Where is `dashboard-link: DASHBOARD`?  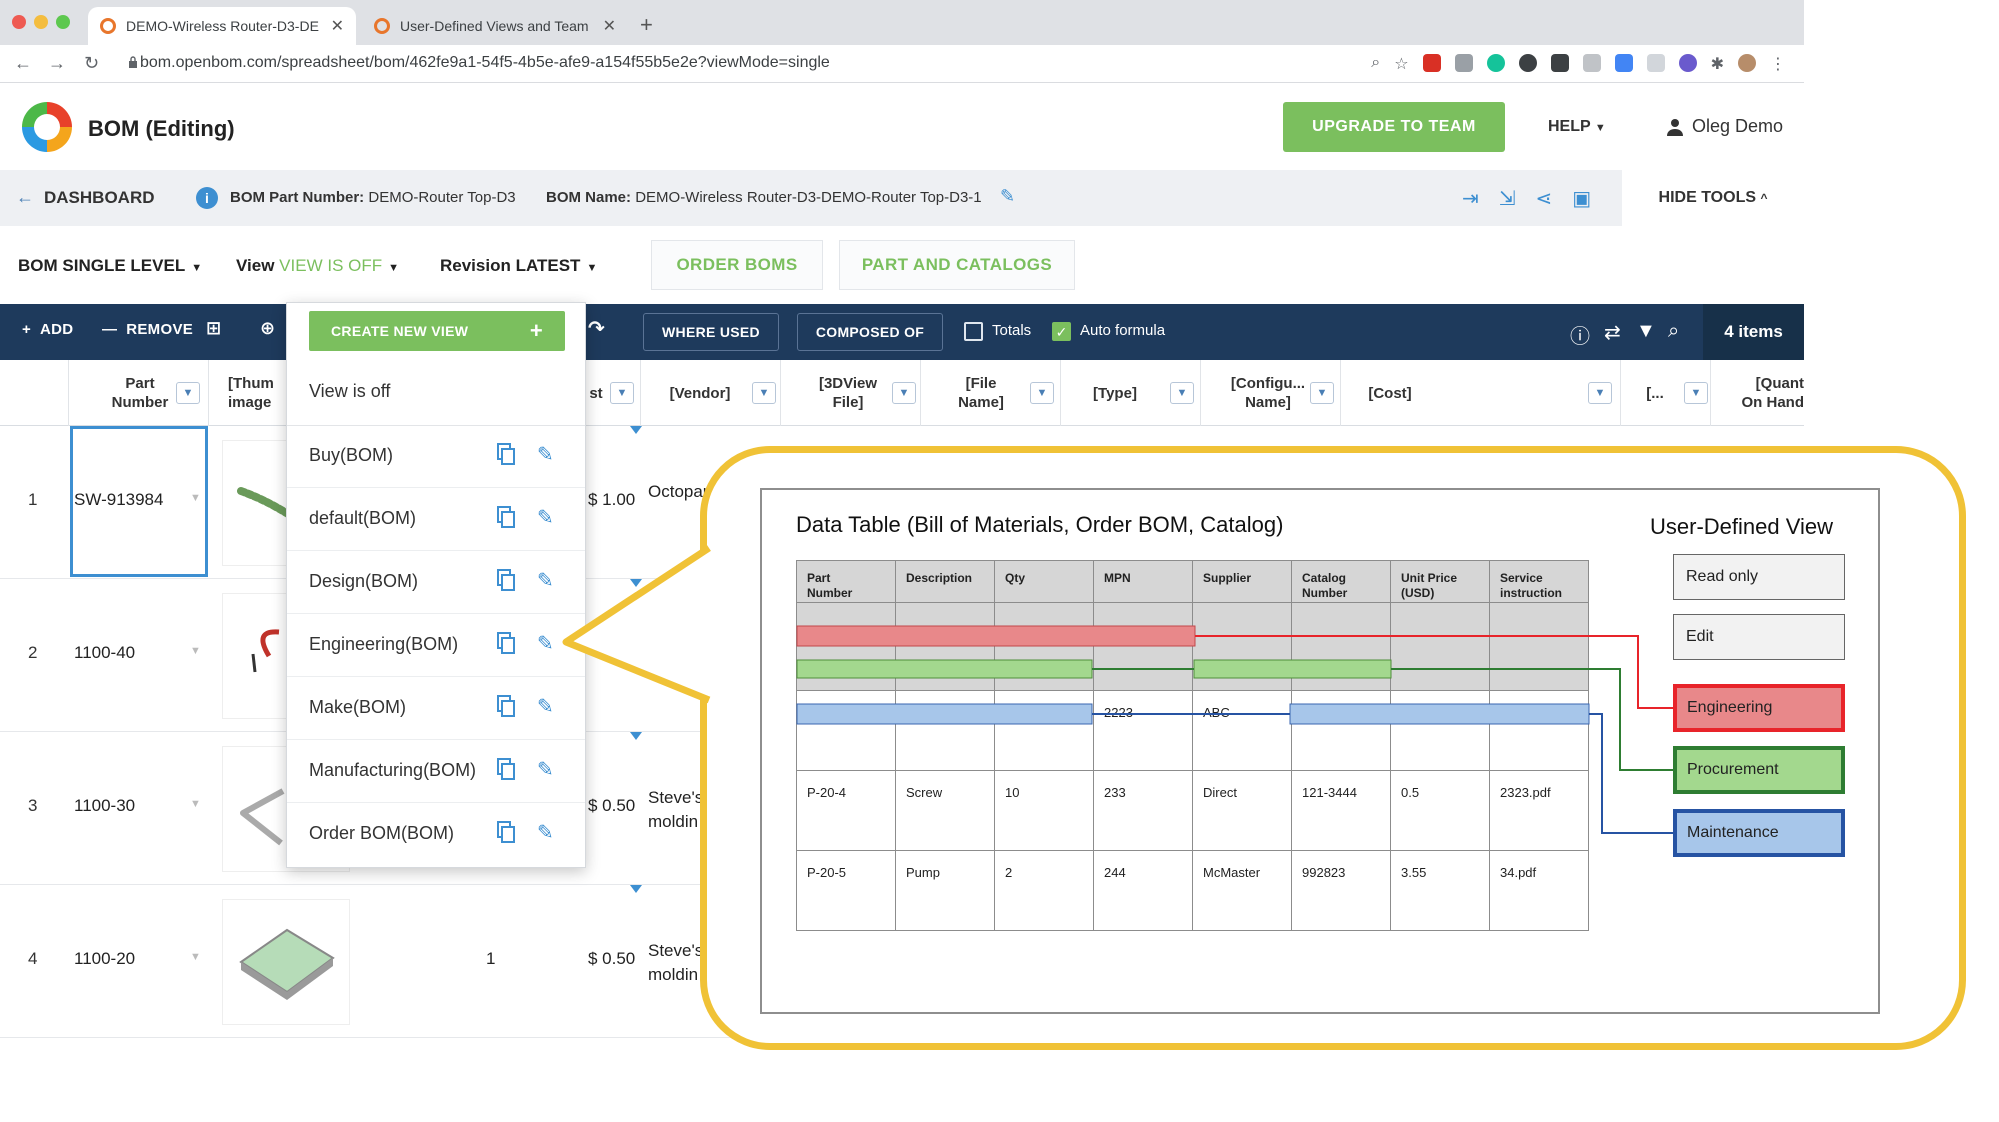 dashboard-link: DASHBOARD is located at coordinates (99, 198).